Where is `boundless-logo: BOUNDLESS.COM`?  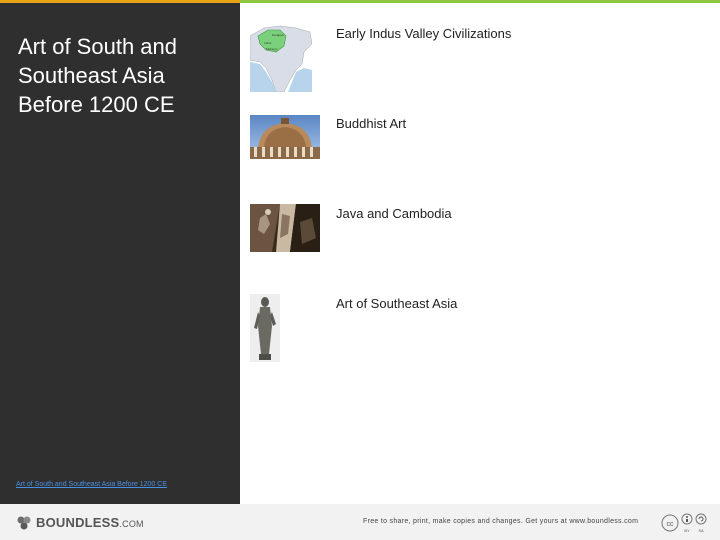
boundless-logo: BOUNDLESS.COM is located at coordinates (80, 522).